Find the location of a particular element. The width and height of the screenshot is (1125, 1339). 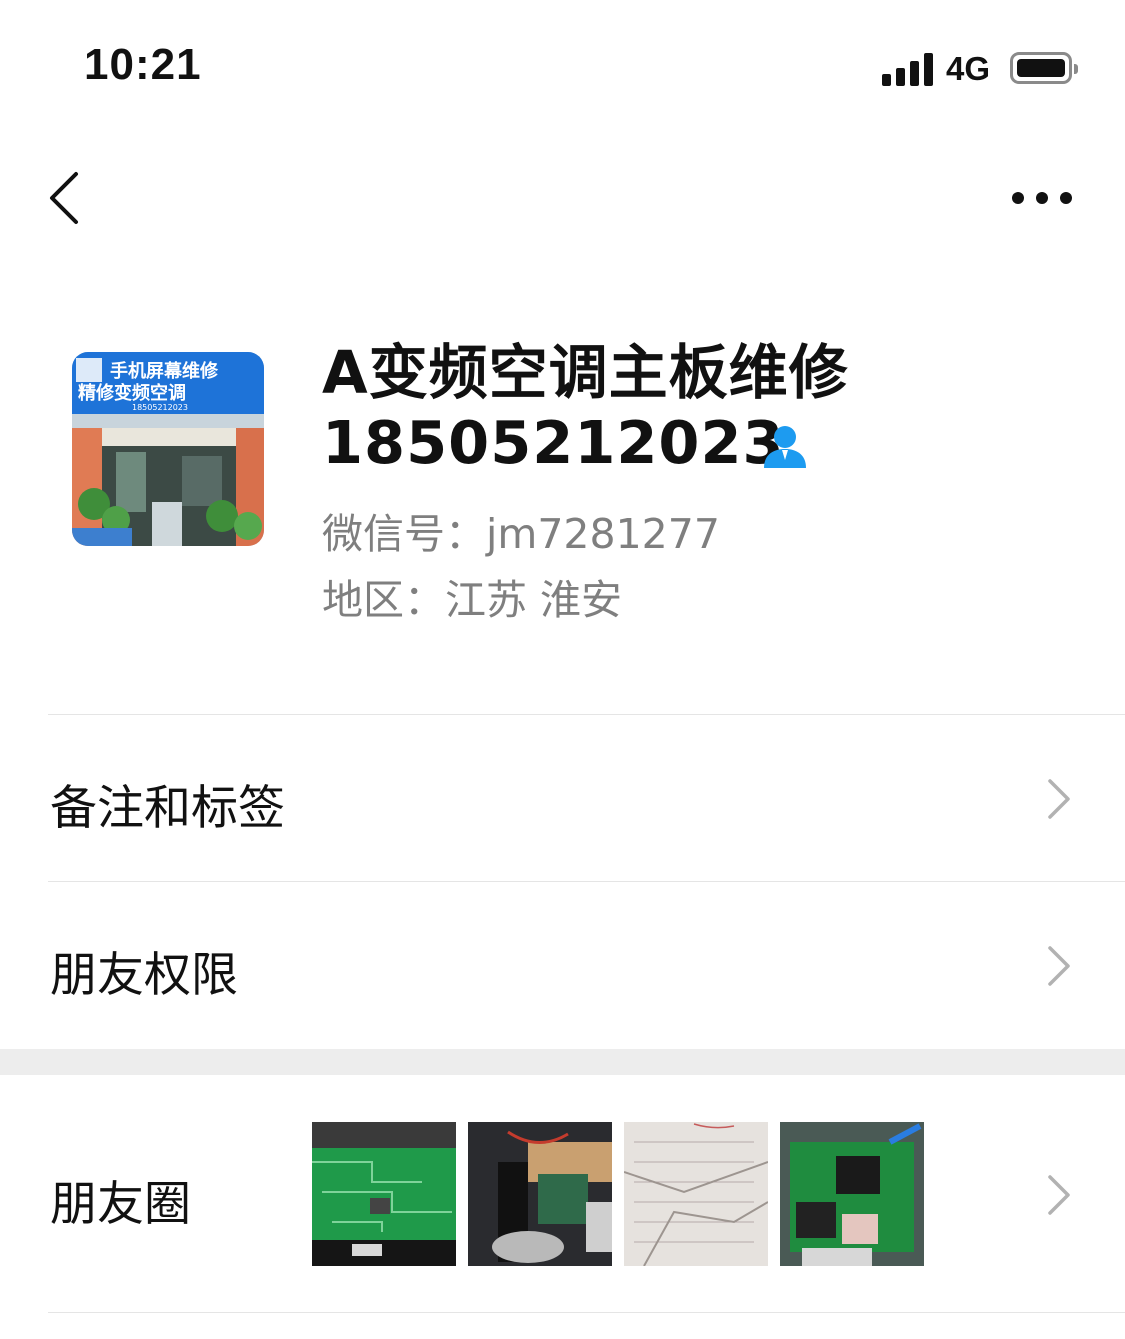

divider is located at coordinates (586, 1312).